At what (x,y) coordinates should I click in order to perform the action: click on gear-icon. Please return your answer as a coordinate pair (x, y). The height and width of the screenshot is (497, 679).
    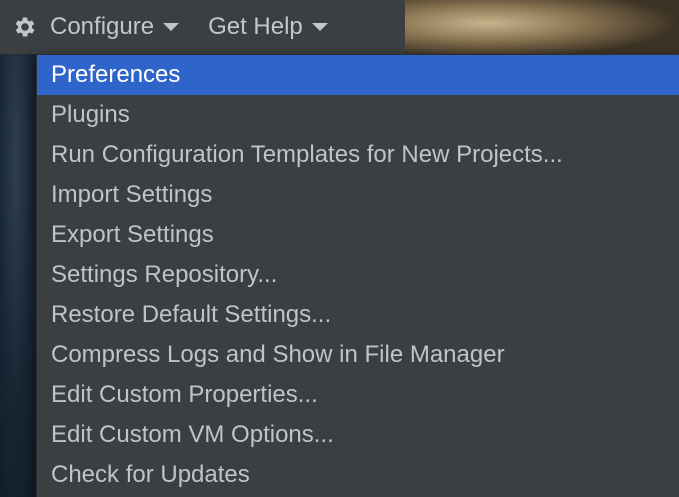
    Looking at the image, I should click on (25, 27).